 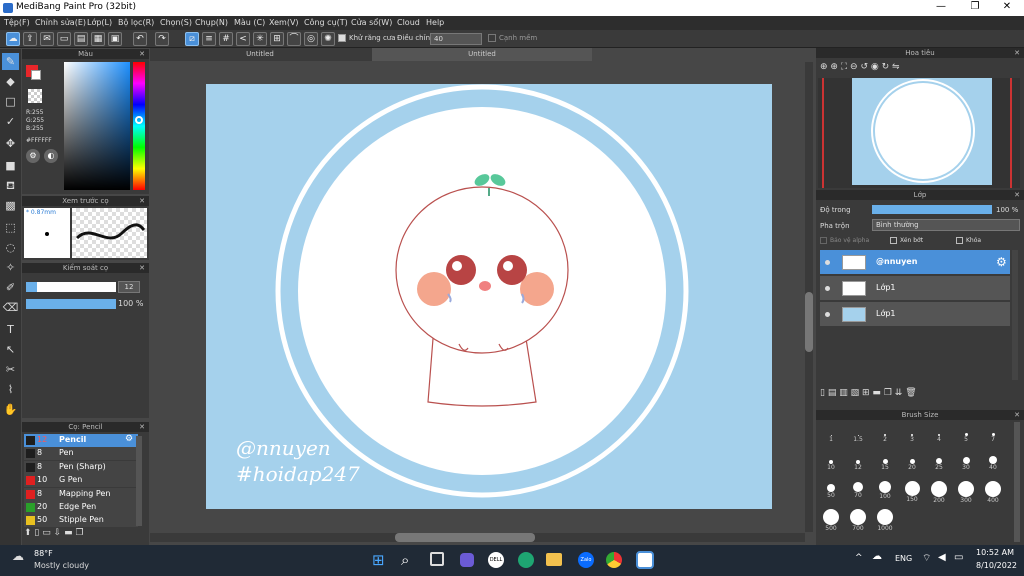 I want to click on snap-radial-icon: ✳, so click(x=260, y=39).